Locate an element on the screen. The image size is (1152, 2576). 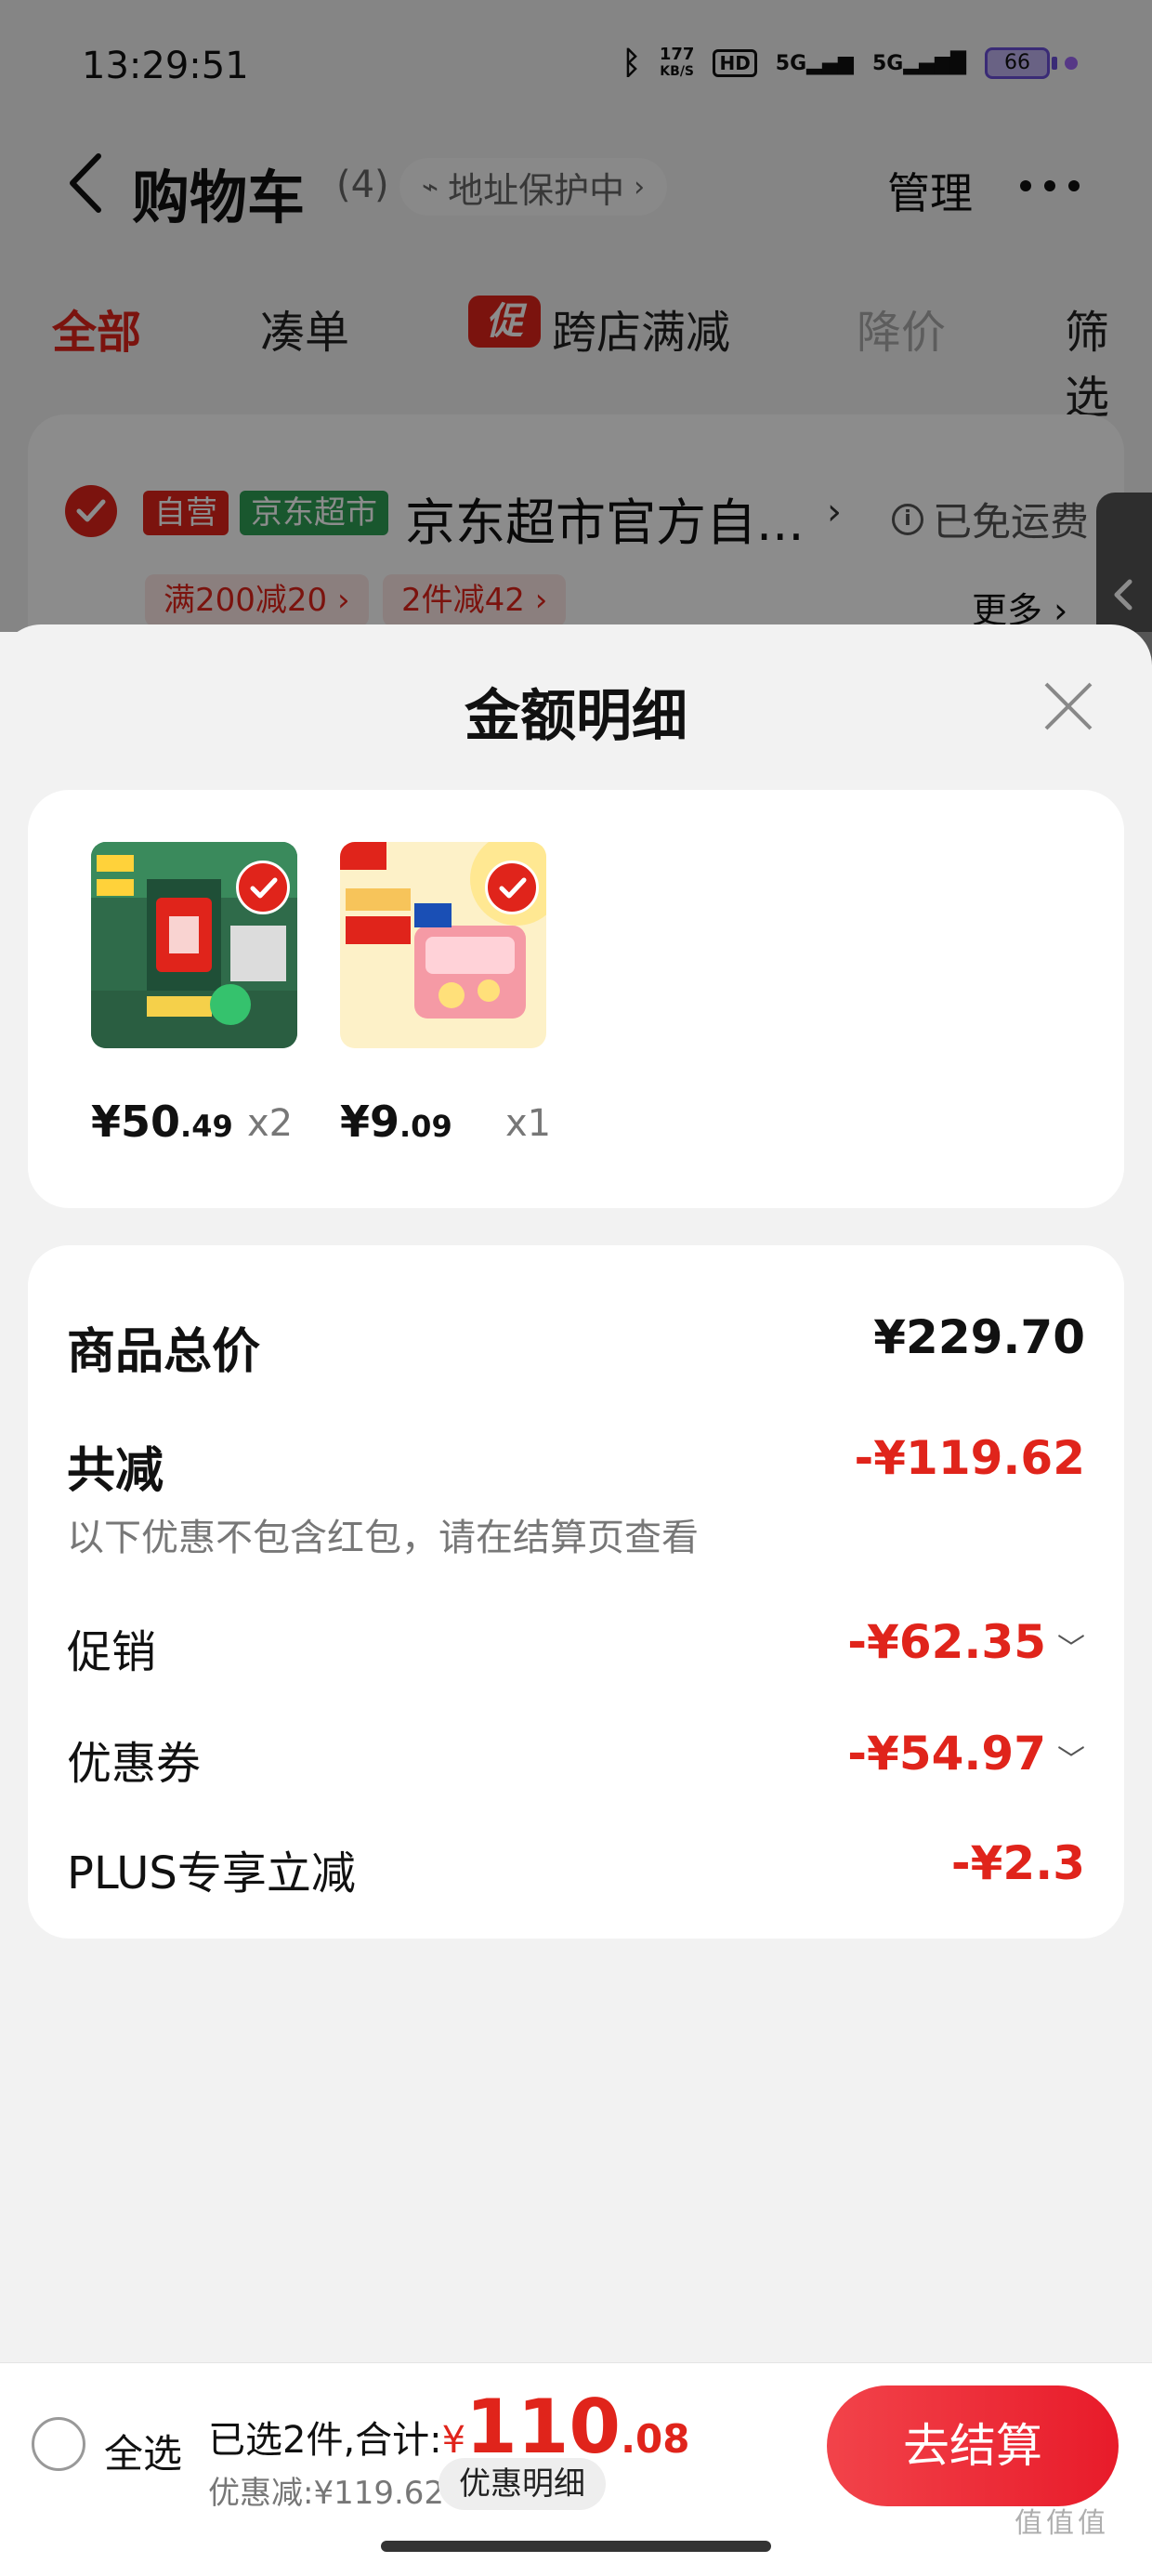
product-qty-2: x1 is located at coordinates (528, 1123).